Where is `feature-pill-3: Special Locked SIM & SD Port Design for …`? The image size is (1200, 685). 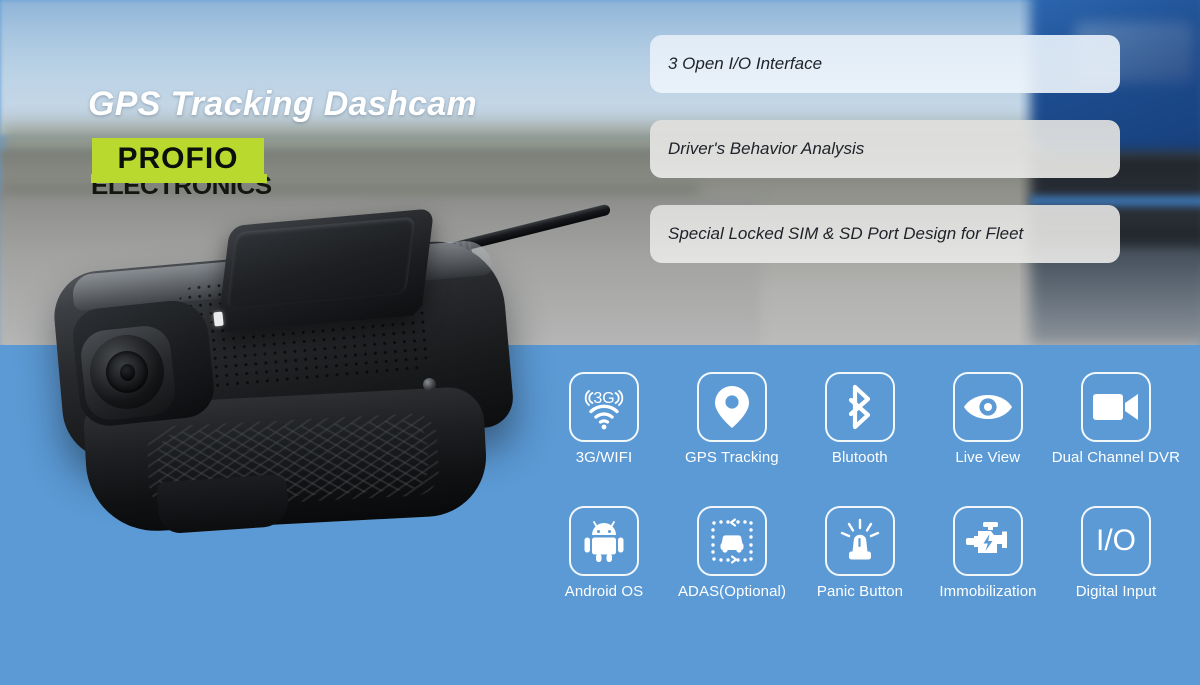 feature-pill-3: Special Locked SIM & SD Port Design for … is located at coordinates (885, 234).